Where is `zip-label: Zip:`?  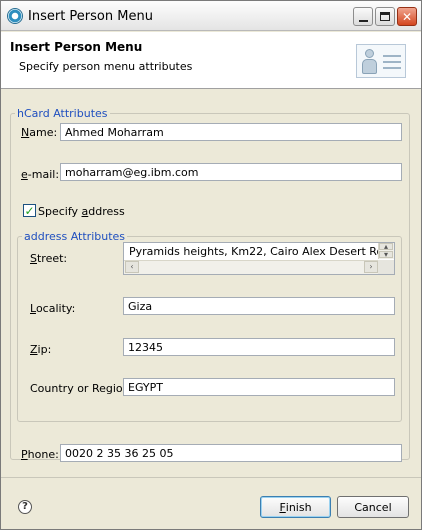 zip-label: Zip: is located at coordinates (41, 349).